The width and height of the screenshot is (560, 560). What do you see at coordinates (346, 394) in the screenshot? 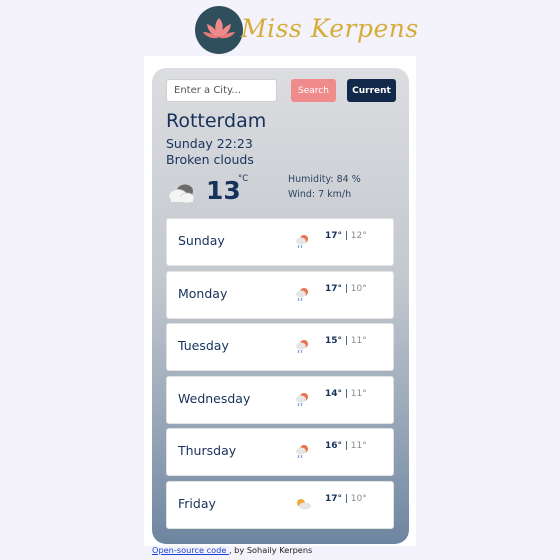
I see `forecast-temps: 14° | 11°` at bounding box center [346, 394].